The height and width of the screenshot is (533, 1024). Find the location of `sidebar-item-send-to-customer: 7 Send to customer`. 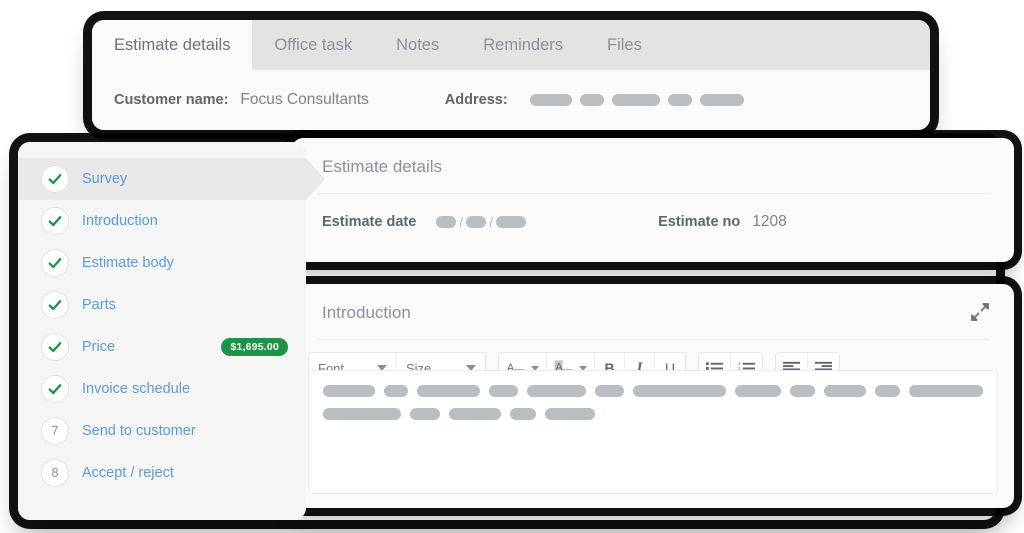

sidebar-item-send-to-customer: 7 Send to customer is located at coordinates (162, 431).